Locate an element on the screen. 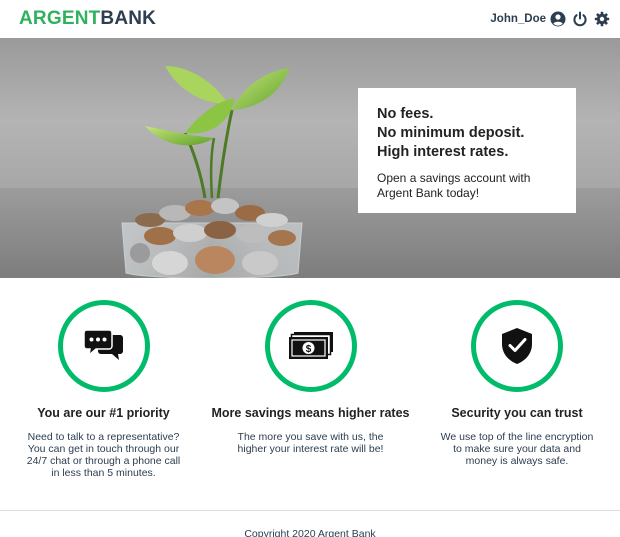 This screenshot has width=620, height=537. user-circle-icon is located at coordinates (558, 19).